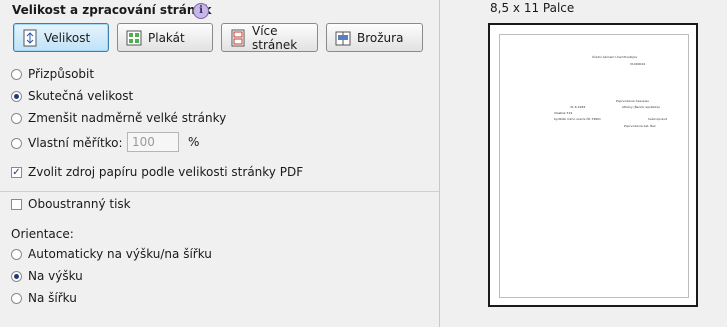 Image resolution: width=727 pixels, height=327 pixels. I want to click on custom-scale-option: Vlastní měřítko:, so click(67, 143).